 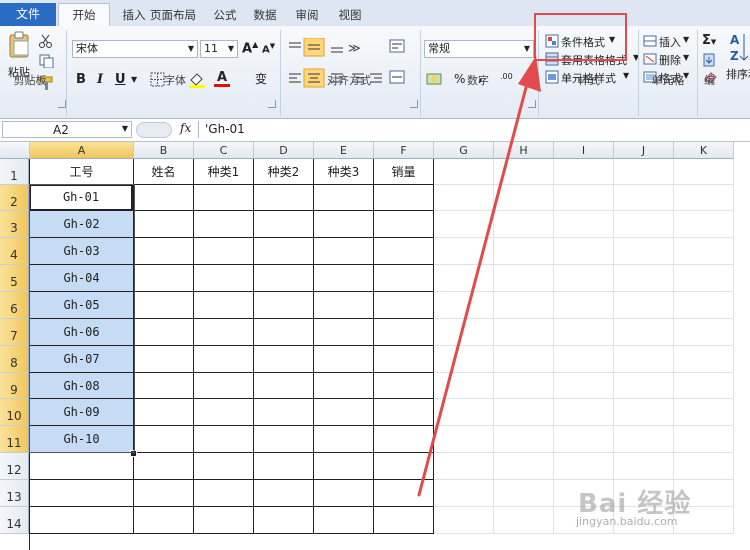 I want to click on cell-e10, so click(x=344, y=412).